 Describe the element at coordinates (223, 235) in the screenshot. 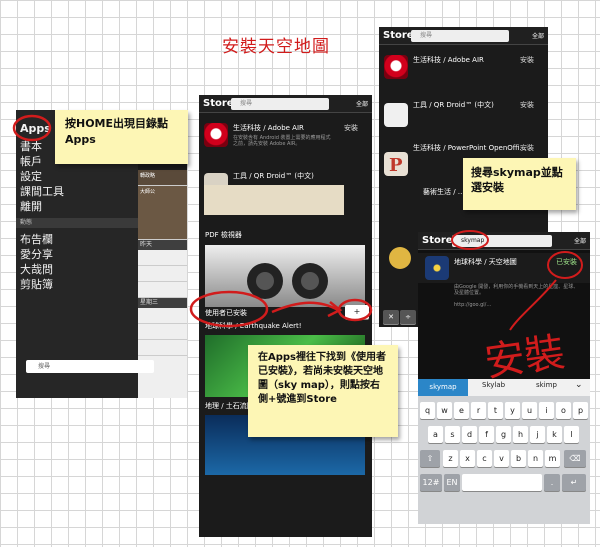

I see `pdf-viewer-header: PDF 檢視器` at that location.